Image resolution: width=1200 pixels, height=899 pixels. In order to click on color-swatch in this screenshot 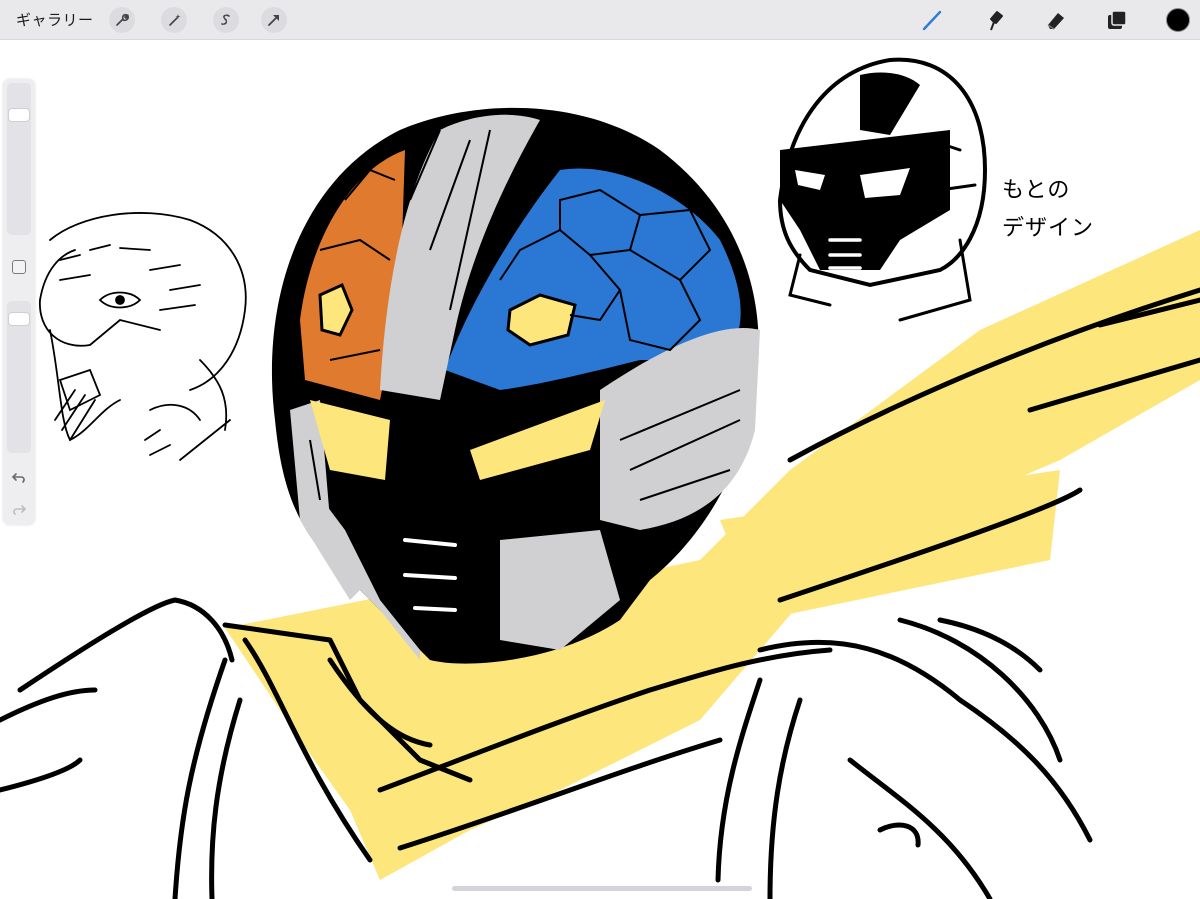, I will do `click(1178, 20)`.